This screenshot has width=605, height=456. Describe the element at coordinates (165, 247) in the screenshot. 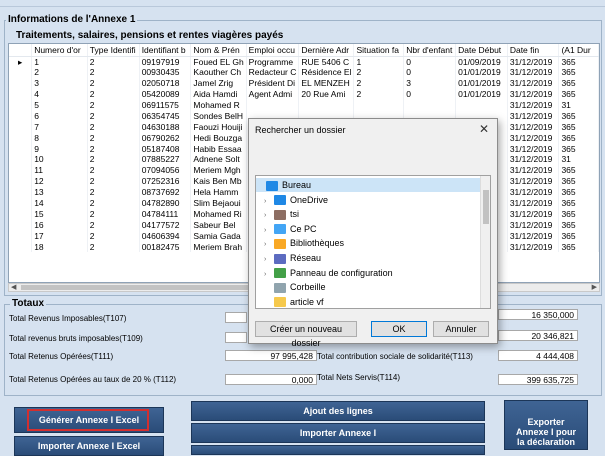

I see `table-cell: 00182475` at that location.